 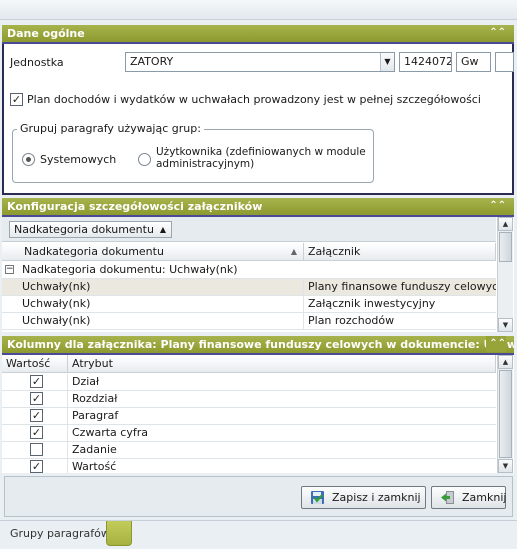 I want to click on close-label: Zamknij, so click(x=484, y=497).